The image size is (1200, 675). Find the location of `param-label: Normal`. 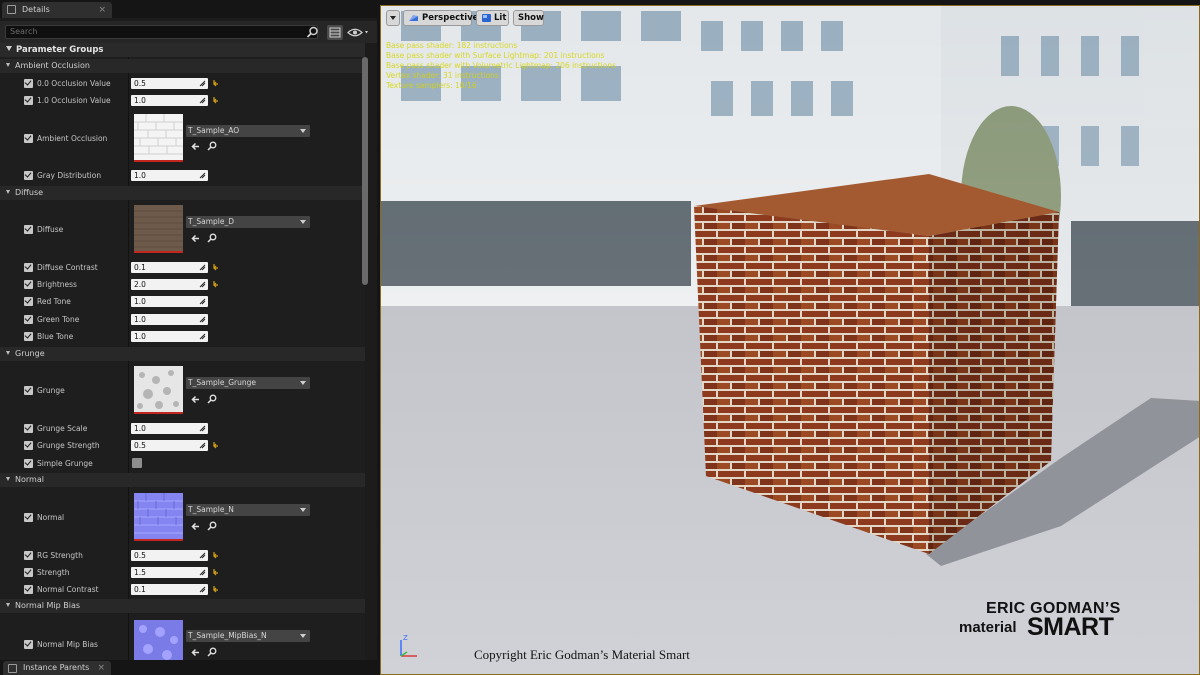

param-label: Normal is located at coordinates (51, 517).